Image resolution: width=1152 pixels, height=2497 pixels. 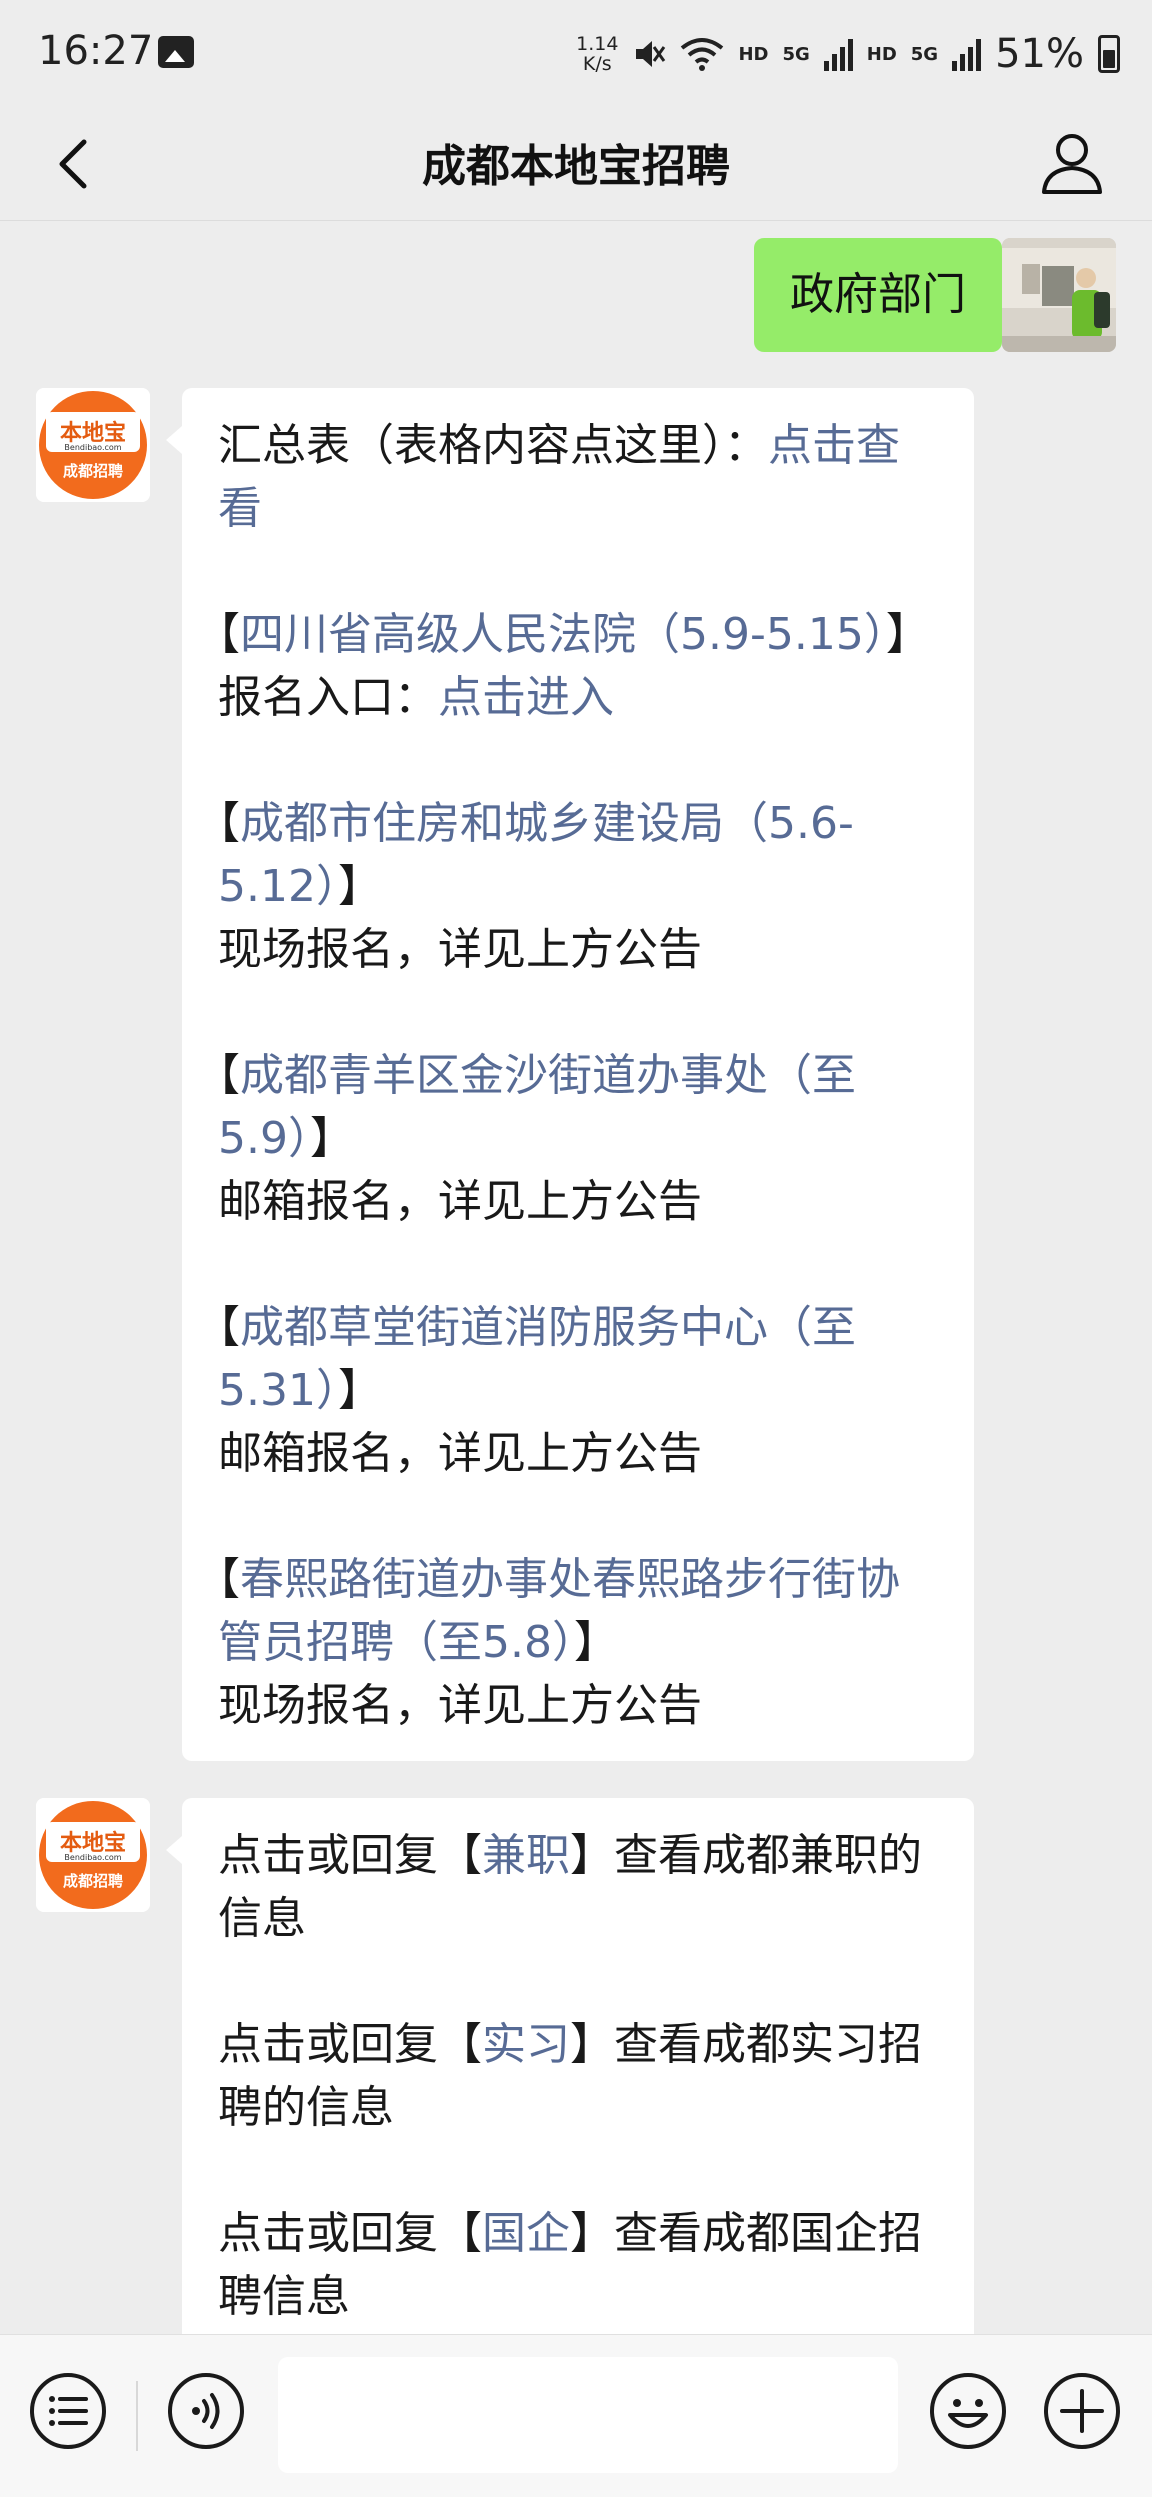 What do you see at coordinates (559, 477) in the screenshot?
I see `summary-line: 汇总表（表格内容点这里）：点击查看` at bounding box center [559, 477].